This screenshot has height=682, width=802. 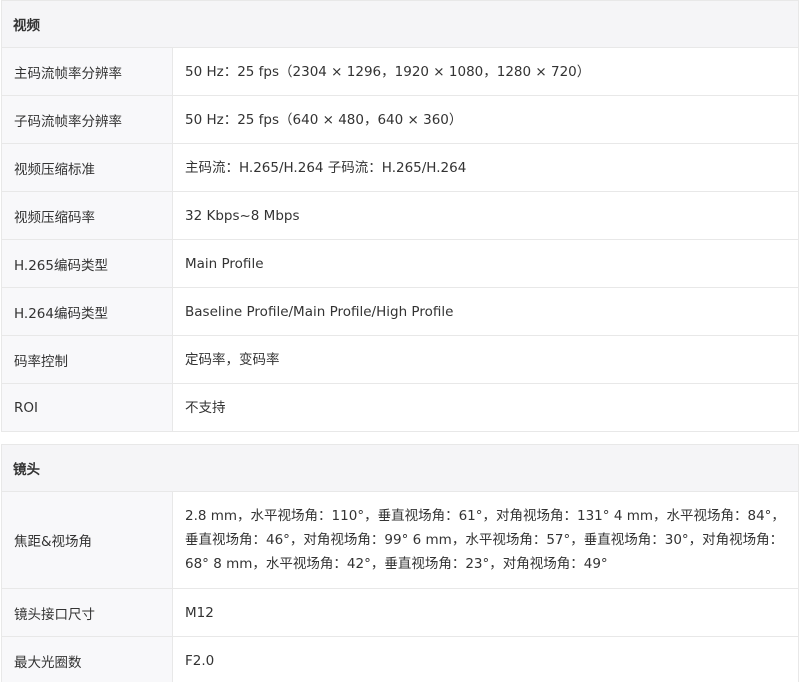 I want to click on row-label: 镜头接口尺寸, so click(x=87, y=612).